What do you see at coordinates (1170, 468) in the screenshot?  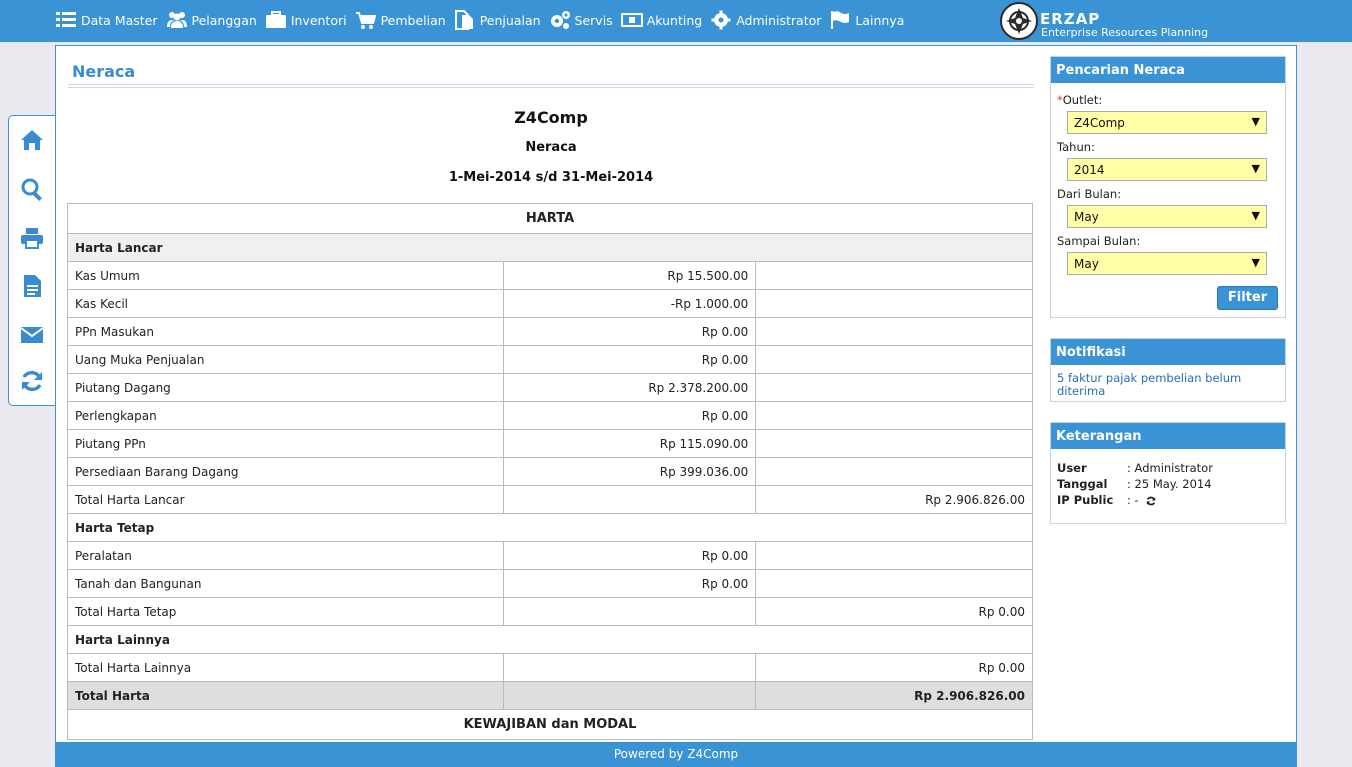 I see `user-value: : Administrator` at bounding box center [1170, 468].